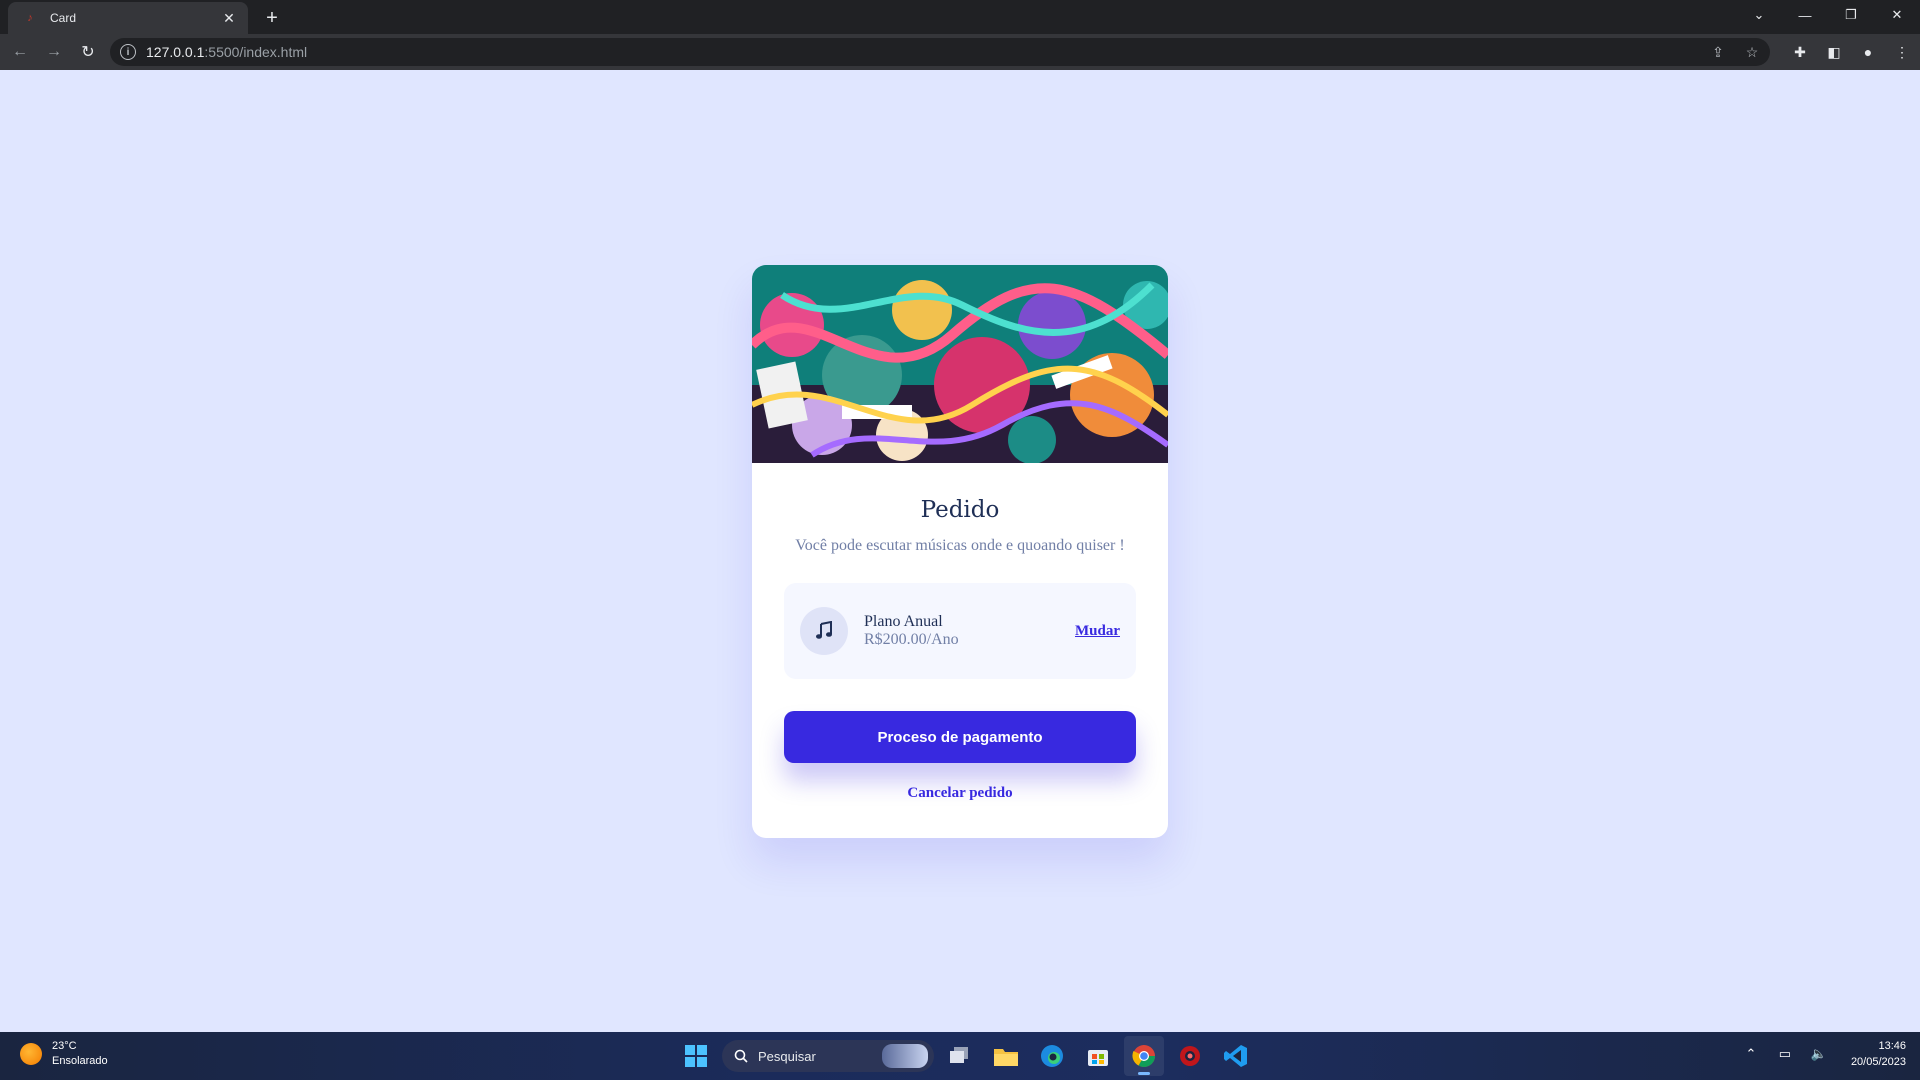 This screenshot has height=1080, width=1920. Describe the element at coordinates (1819, 1054) in the screenshot. I see `volume-icon: 🔈` at that location.